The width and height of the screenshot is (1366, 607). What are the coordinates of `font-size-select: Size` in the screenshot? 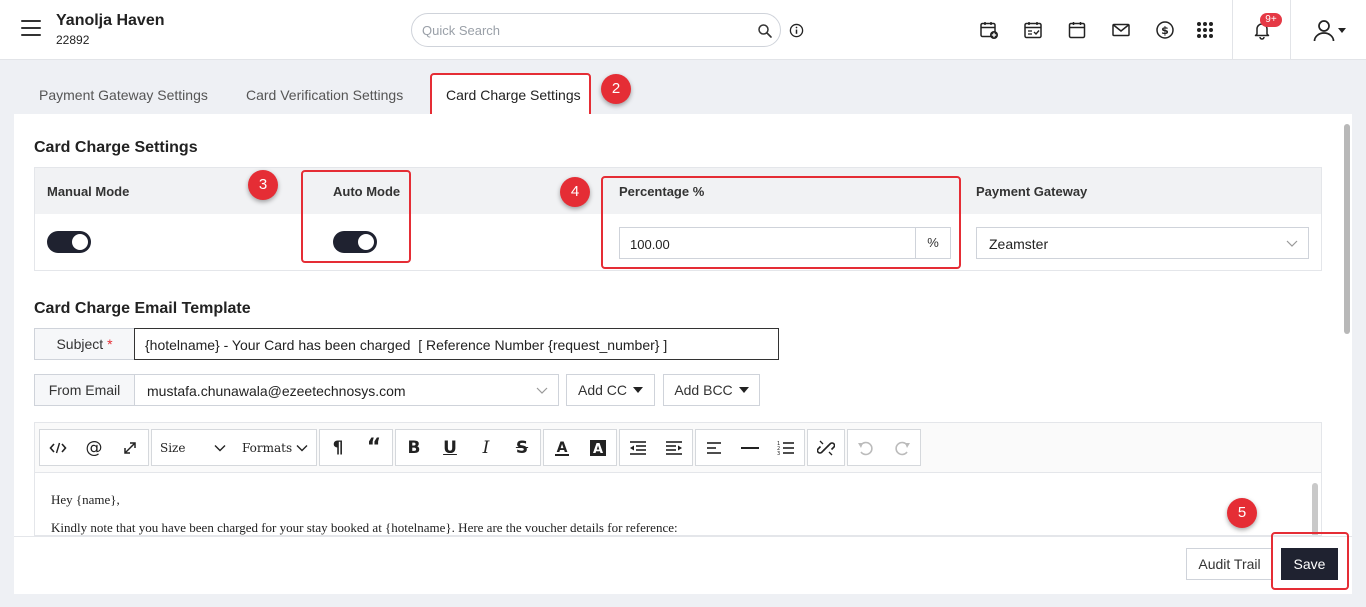 It's located at (193, 447).